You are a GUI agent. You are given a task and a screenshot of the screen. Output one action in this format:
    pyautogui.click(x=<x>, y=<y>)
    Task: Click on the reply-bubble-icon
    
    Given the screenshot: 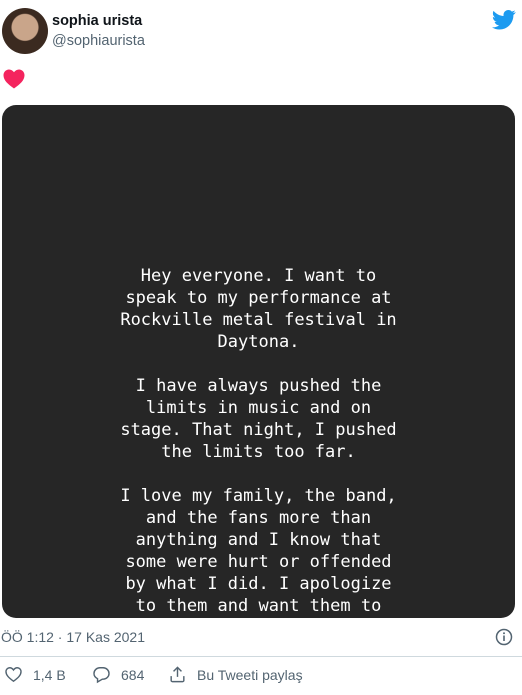 What is the action you would take?
    pyautogui.click(x=101, y=675)
    